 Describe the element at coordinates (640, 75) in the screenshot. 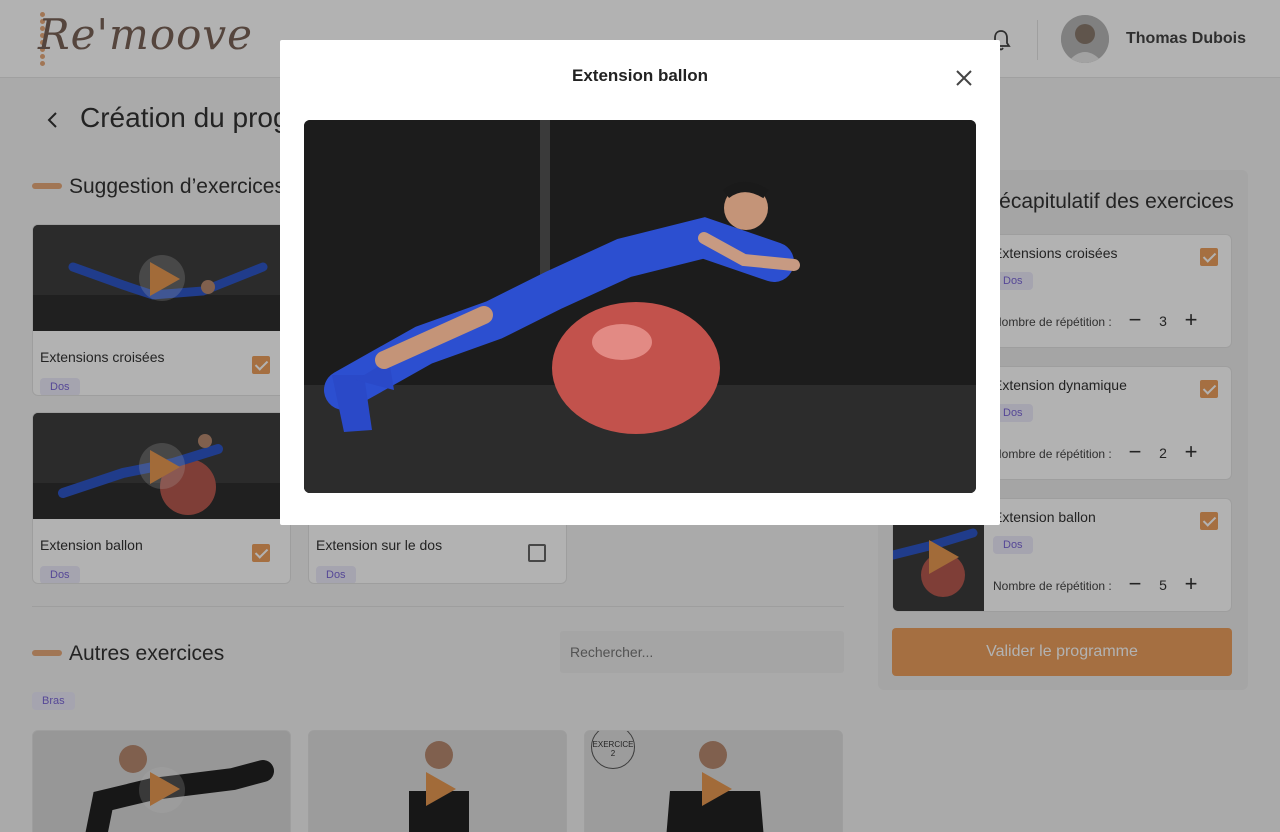

I see `modal-title: Extension ballon` at that location.